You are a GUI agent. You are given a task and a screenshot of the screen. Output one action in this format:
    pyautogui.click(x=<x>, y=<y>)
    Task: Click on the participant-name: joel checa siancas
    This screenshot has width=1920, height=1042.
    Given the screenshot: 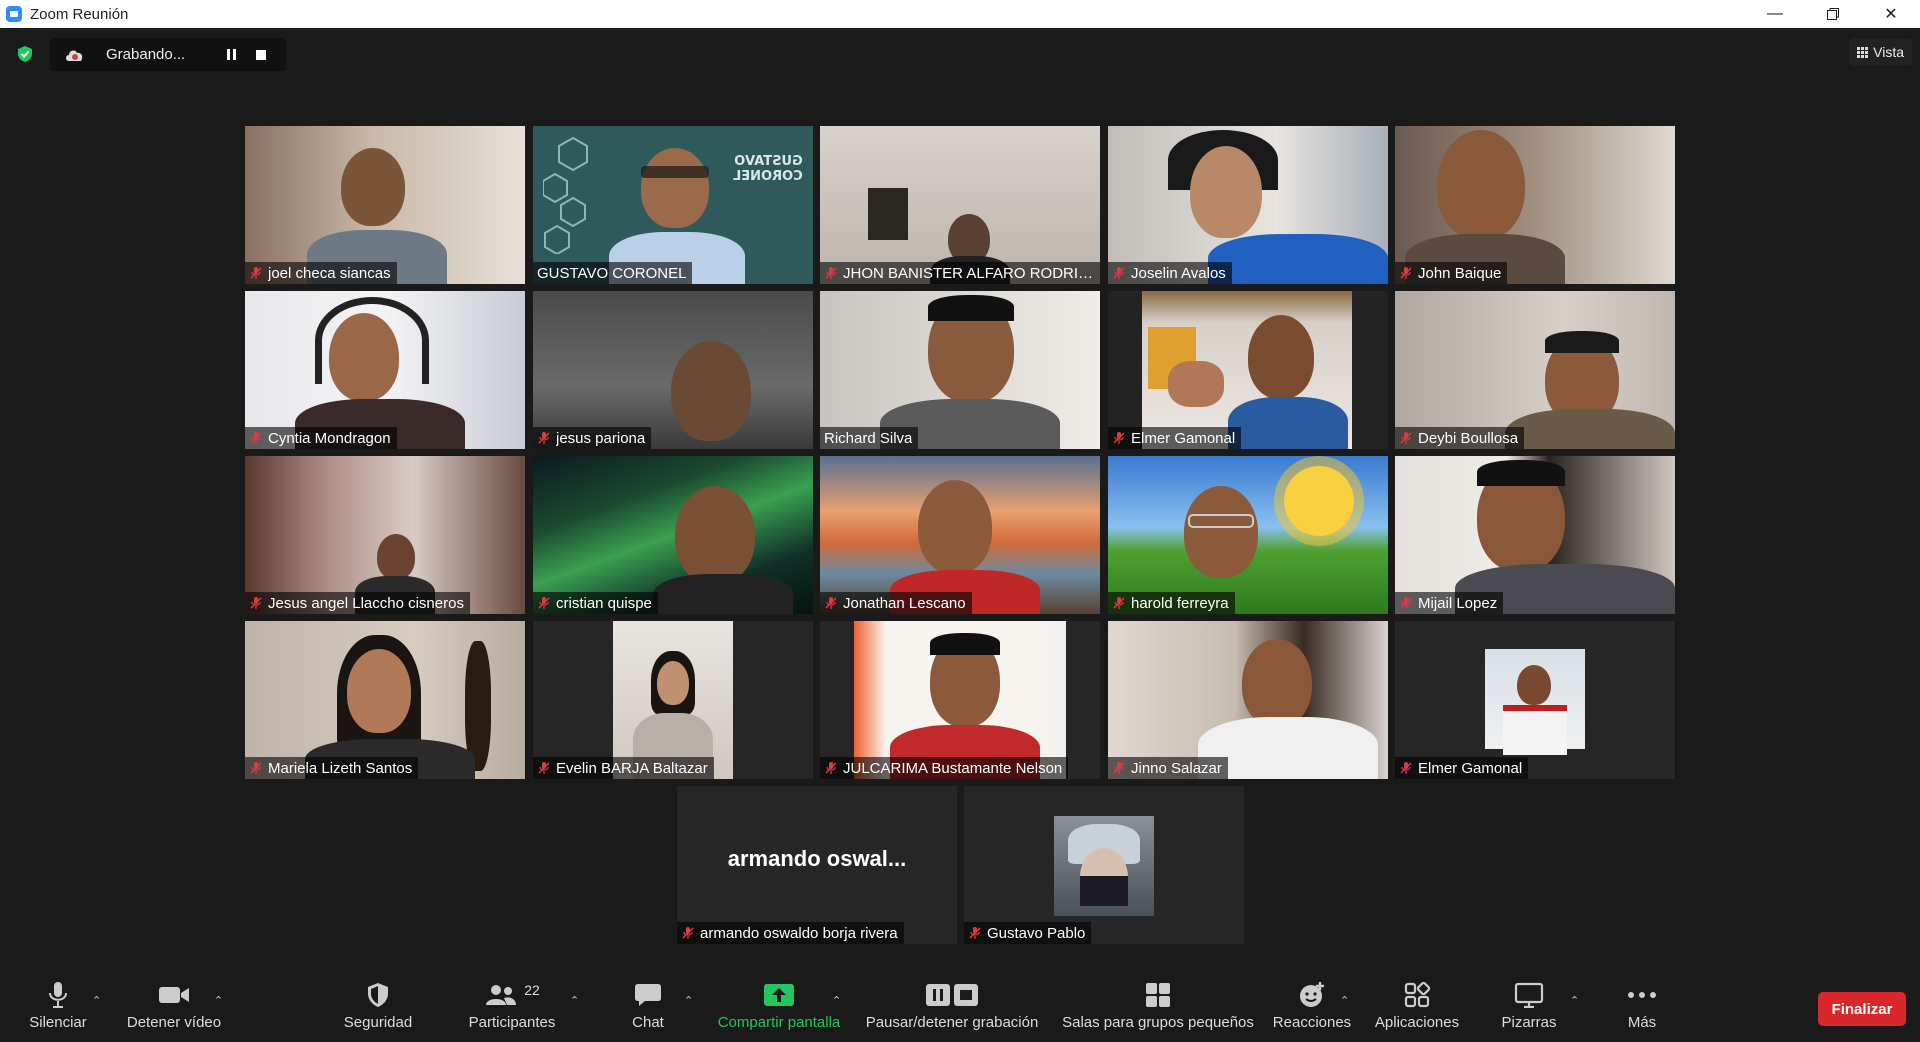 What is the action you would take?
    pyautogui.click(x=329, y=273)
    